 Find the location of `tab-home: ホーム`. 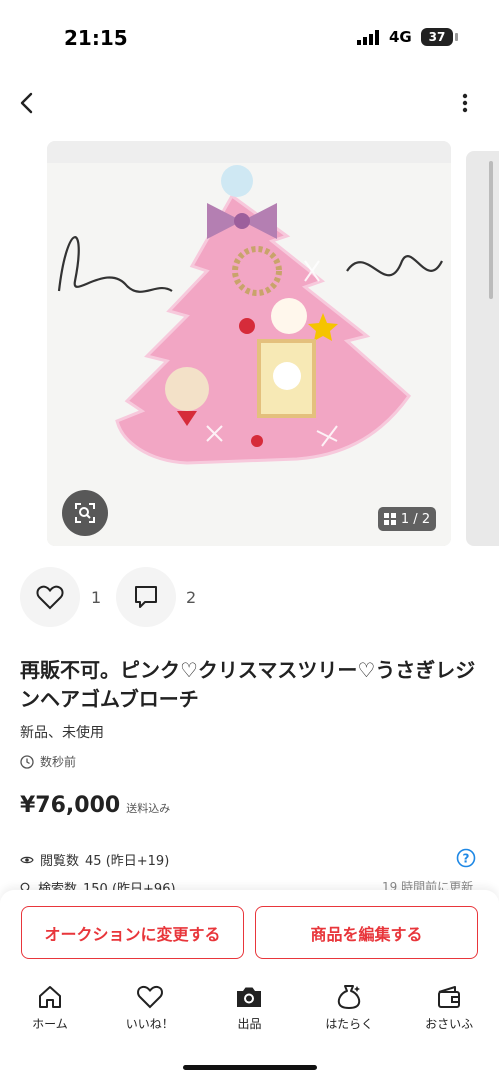

tab-home: ホーム is located at coordinates (50, 1012).